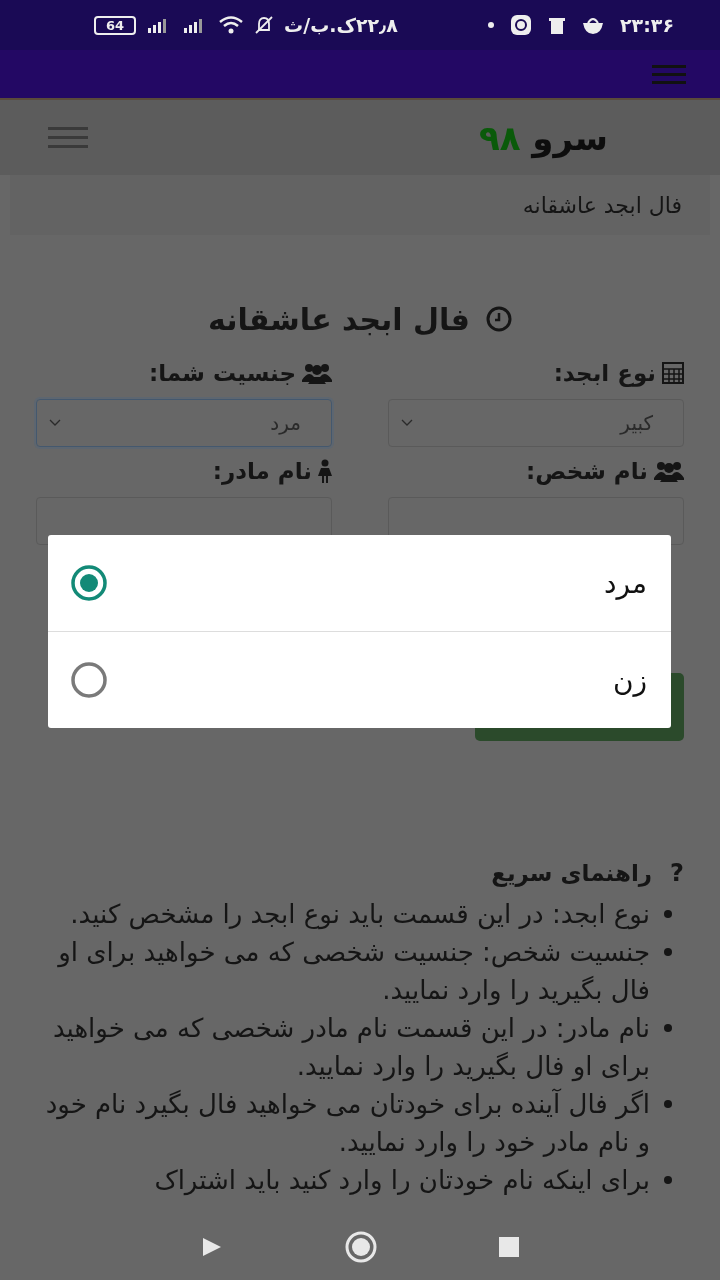 The image size is (720, 1280). What do you see at coordinates (359, 680) in the screenshot?
I see `option-item: زن` at bounding box center [359, 680].